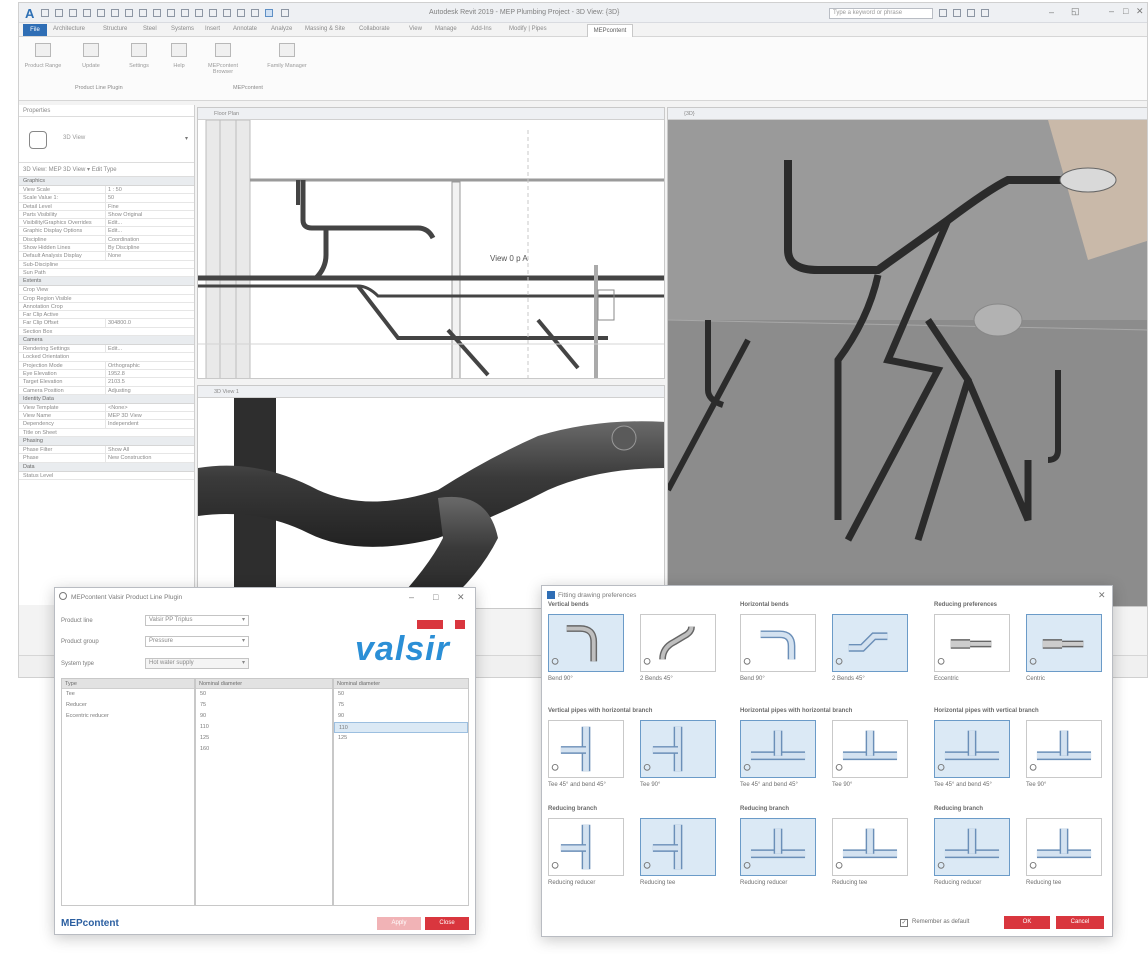  Describe the element at coordinates (145, 198) in the screenshot. I see `property-value: 50` at that location.